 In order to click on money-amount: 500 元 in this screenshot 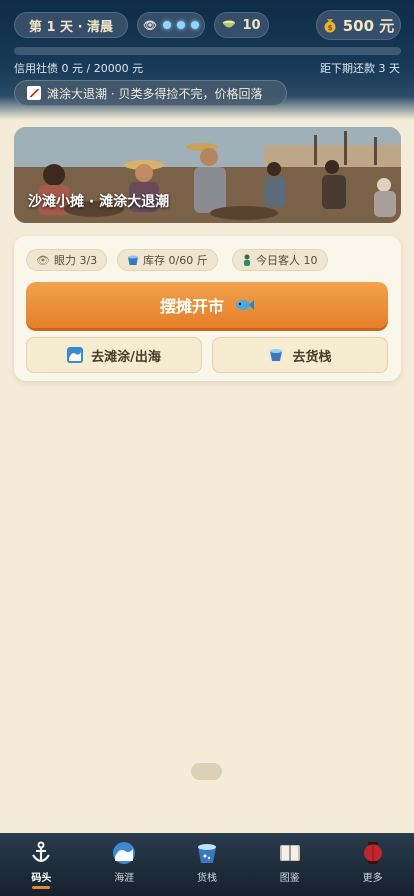, I will do `click(368, 25)`.